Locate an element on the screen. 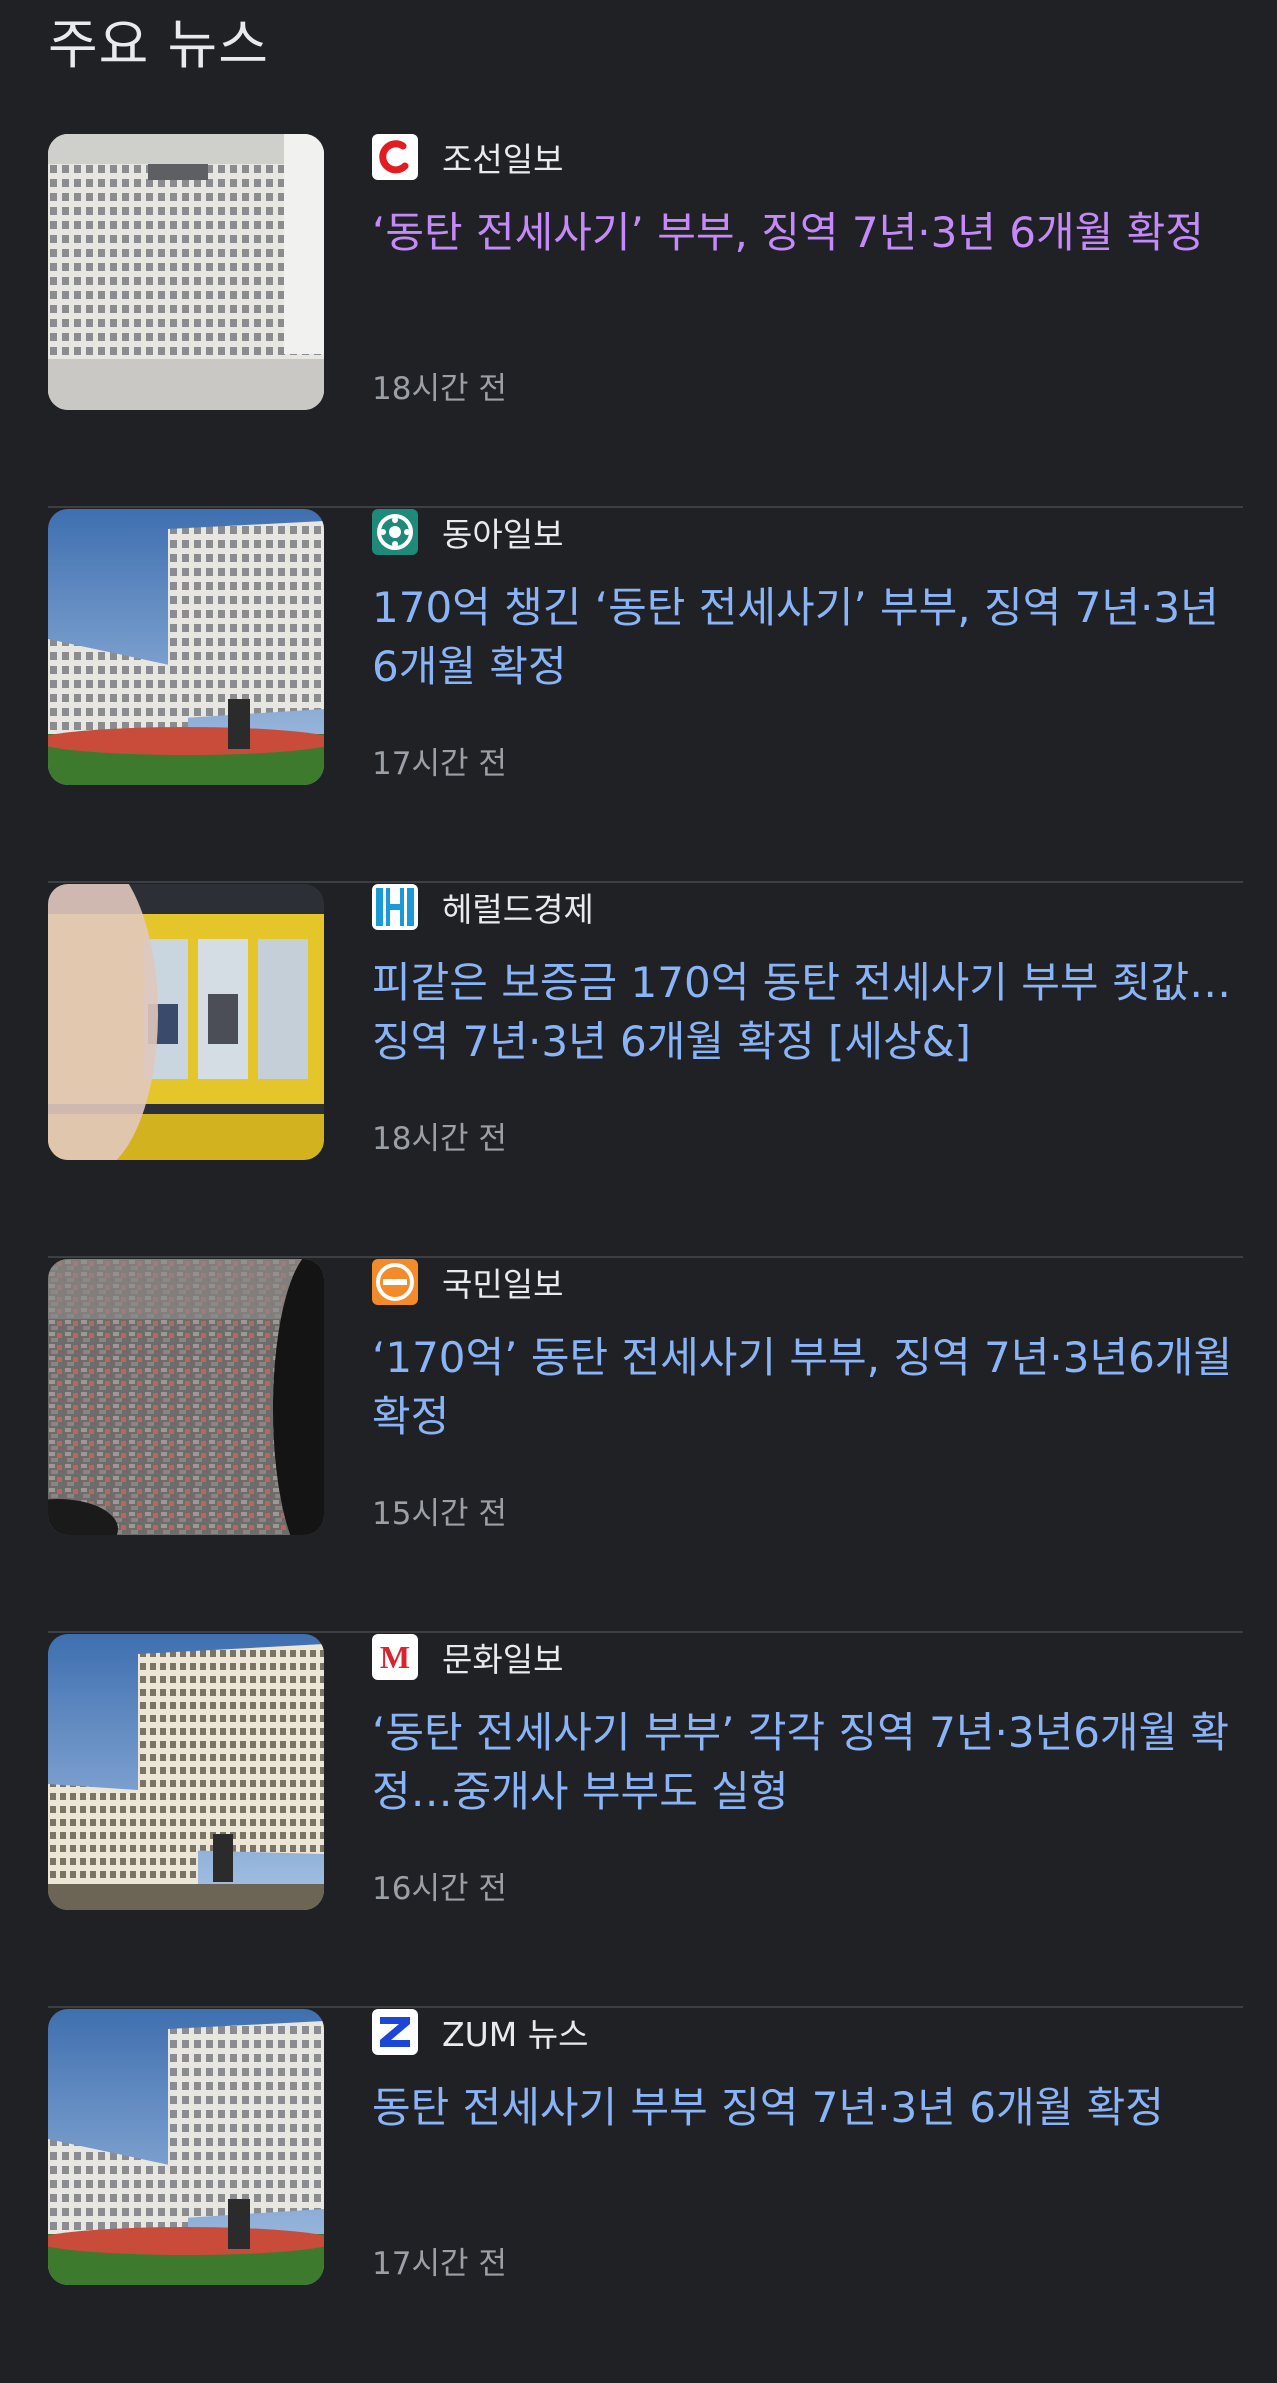 The height and width of the screenshot is (2383, 1277). munhwa-logo-text: M is located at coordinates (395, 1657).